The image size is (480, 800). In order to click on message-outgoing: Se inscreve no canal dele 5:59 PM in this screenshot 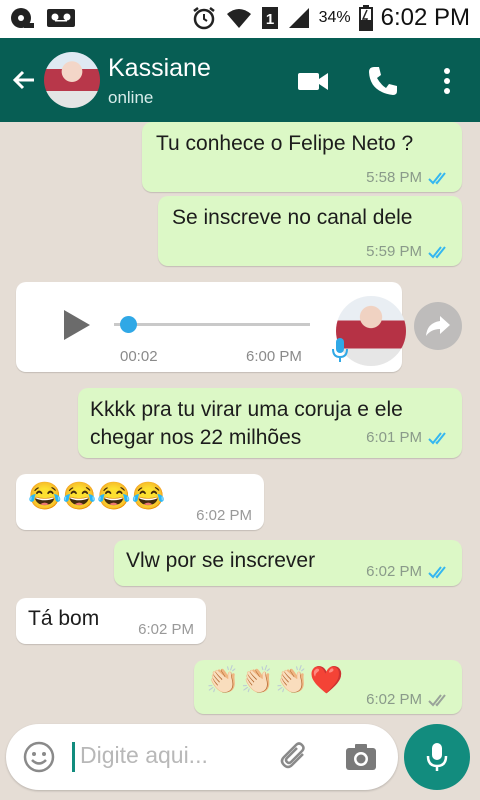, I will do `click(310, 231)`.